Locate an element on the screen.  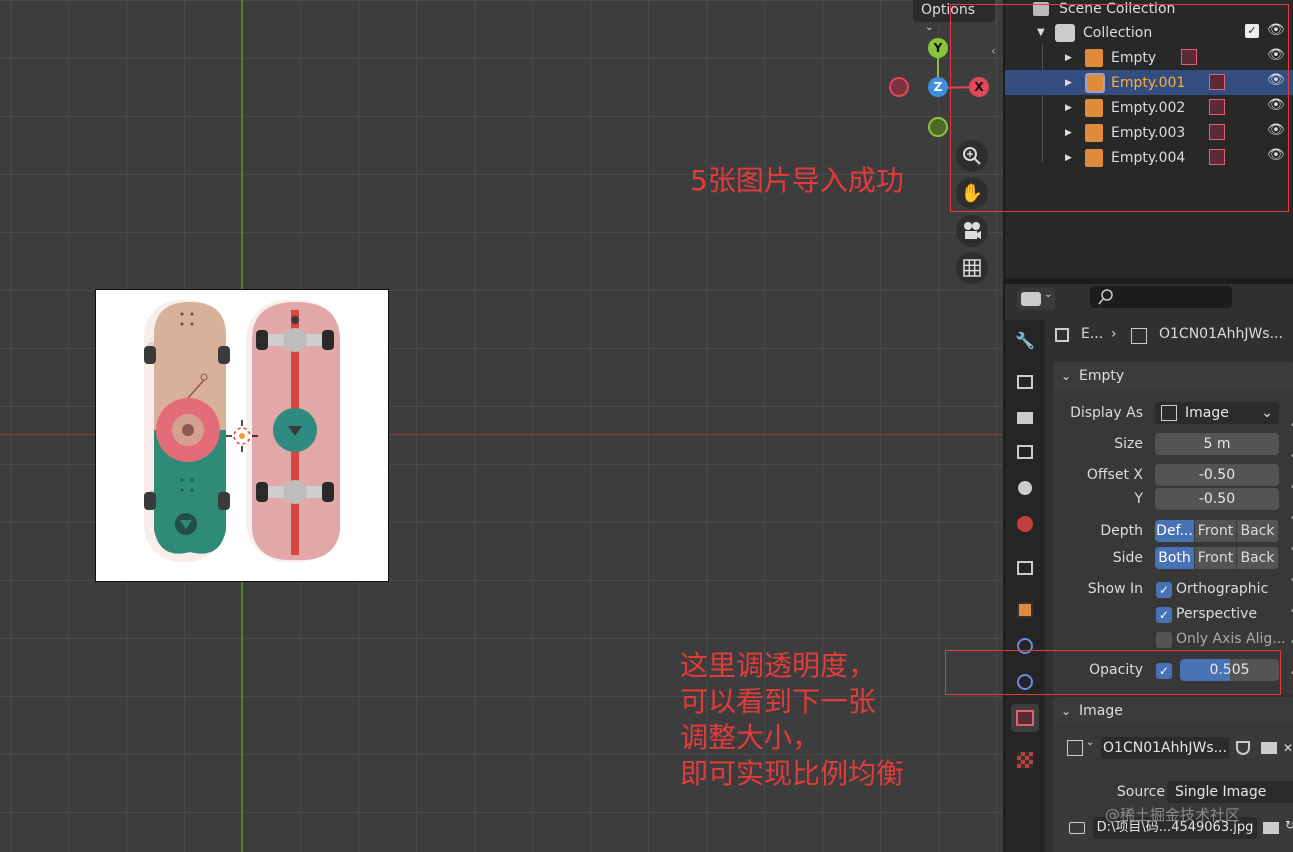
editor-type-button: ⌄ is located at coordinates (1036, 299).